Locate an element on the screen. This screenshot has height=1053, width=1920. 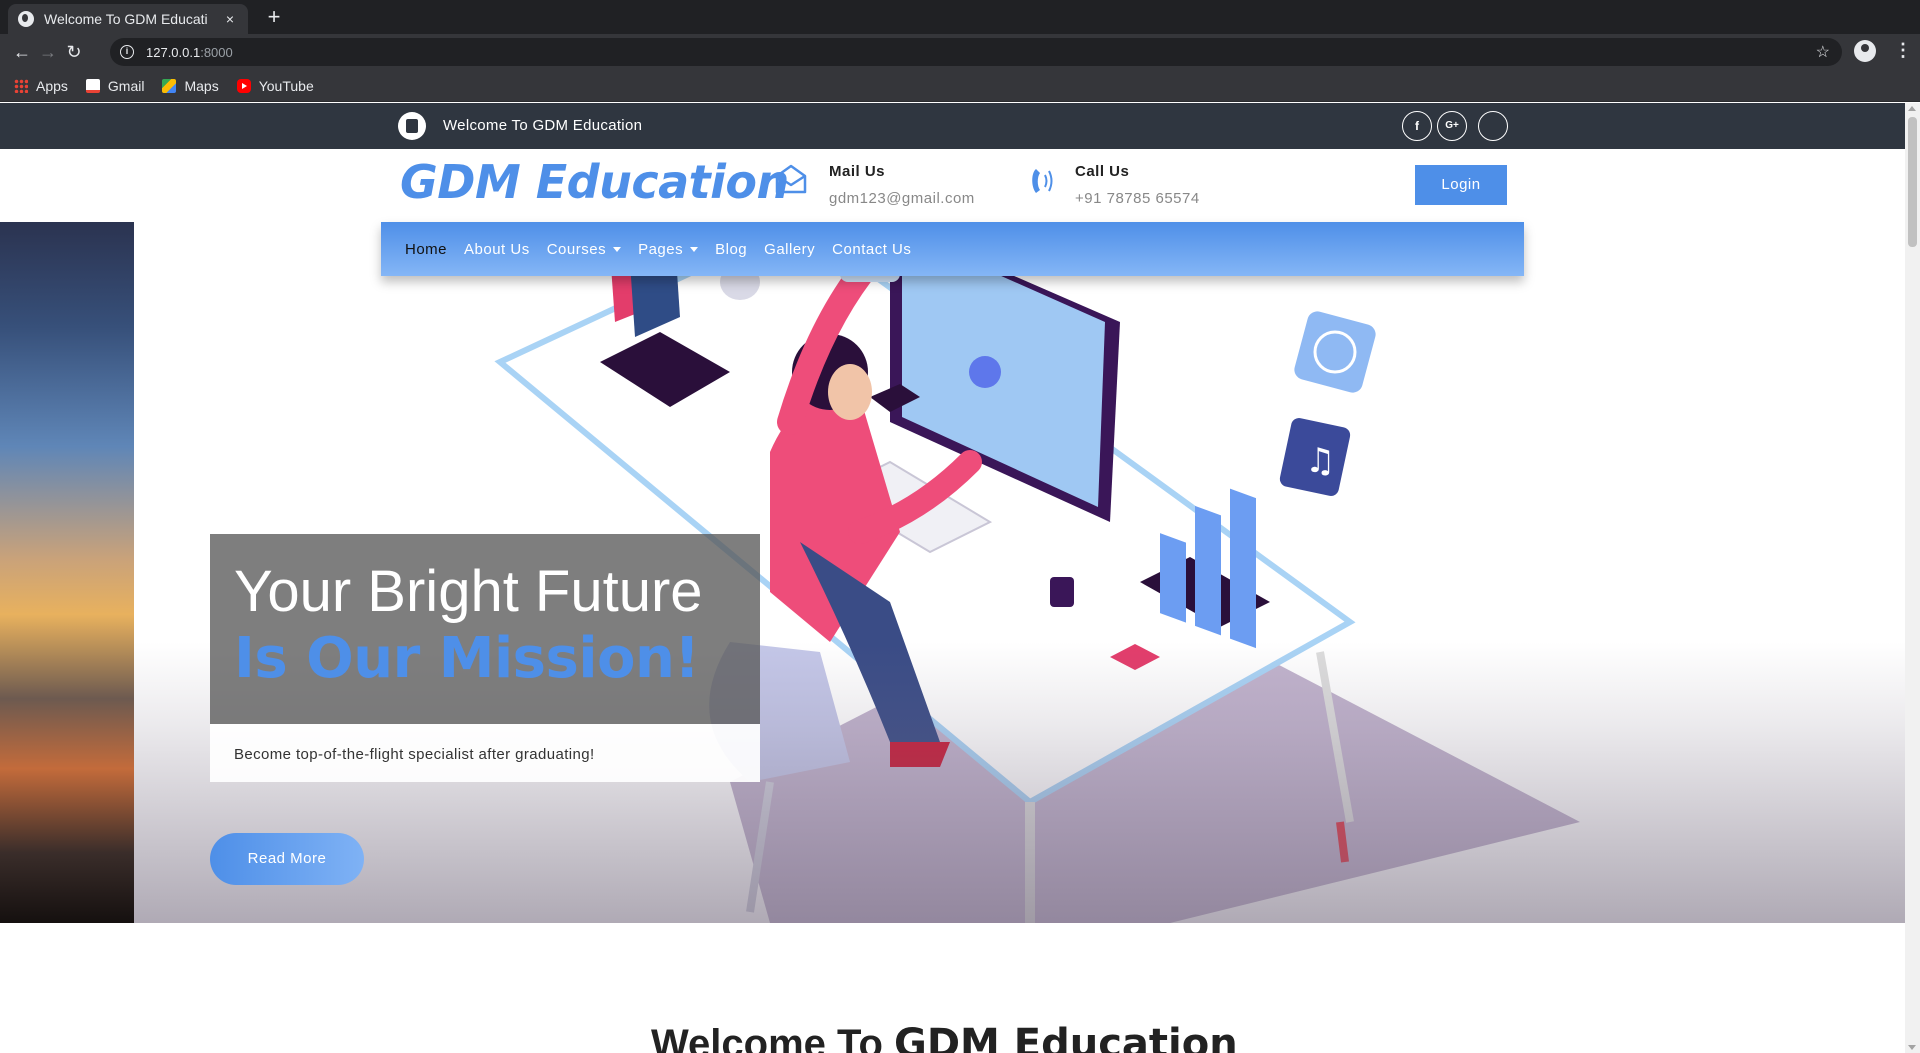
nav-contact-us: Contact Us is located at coordinates (871, 249).